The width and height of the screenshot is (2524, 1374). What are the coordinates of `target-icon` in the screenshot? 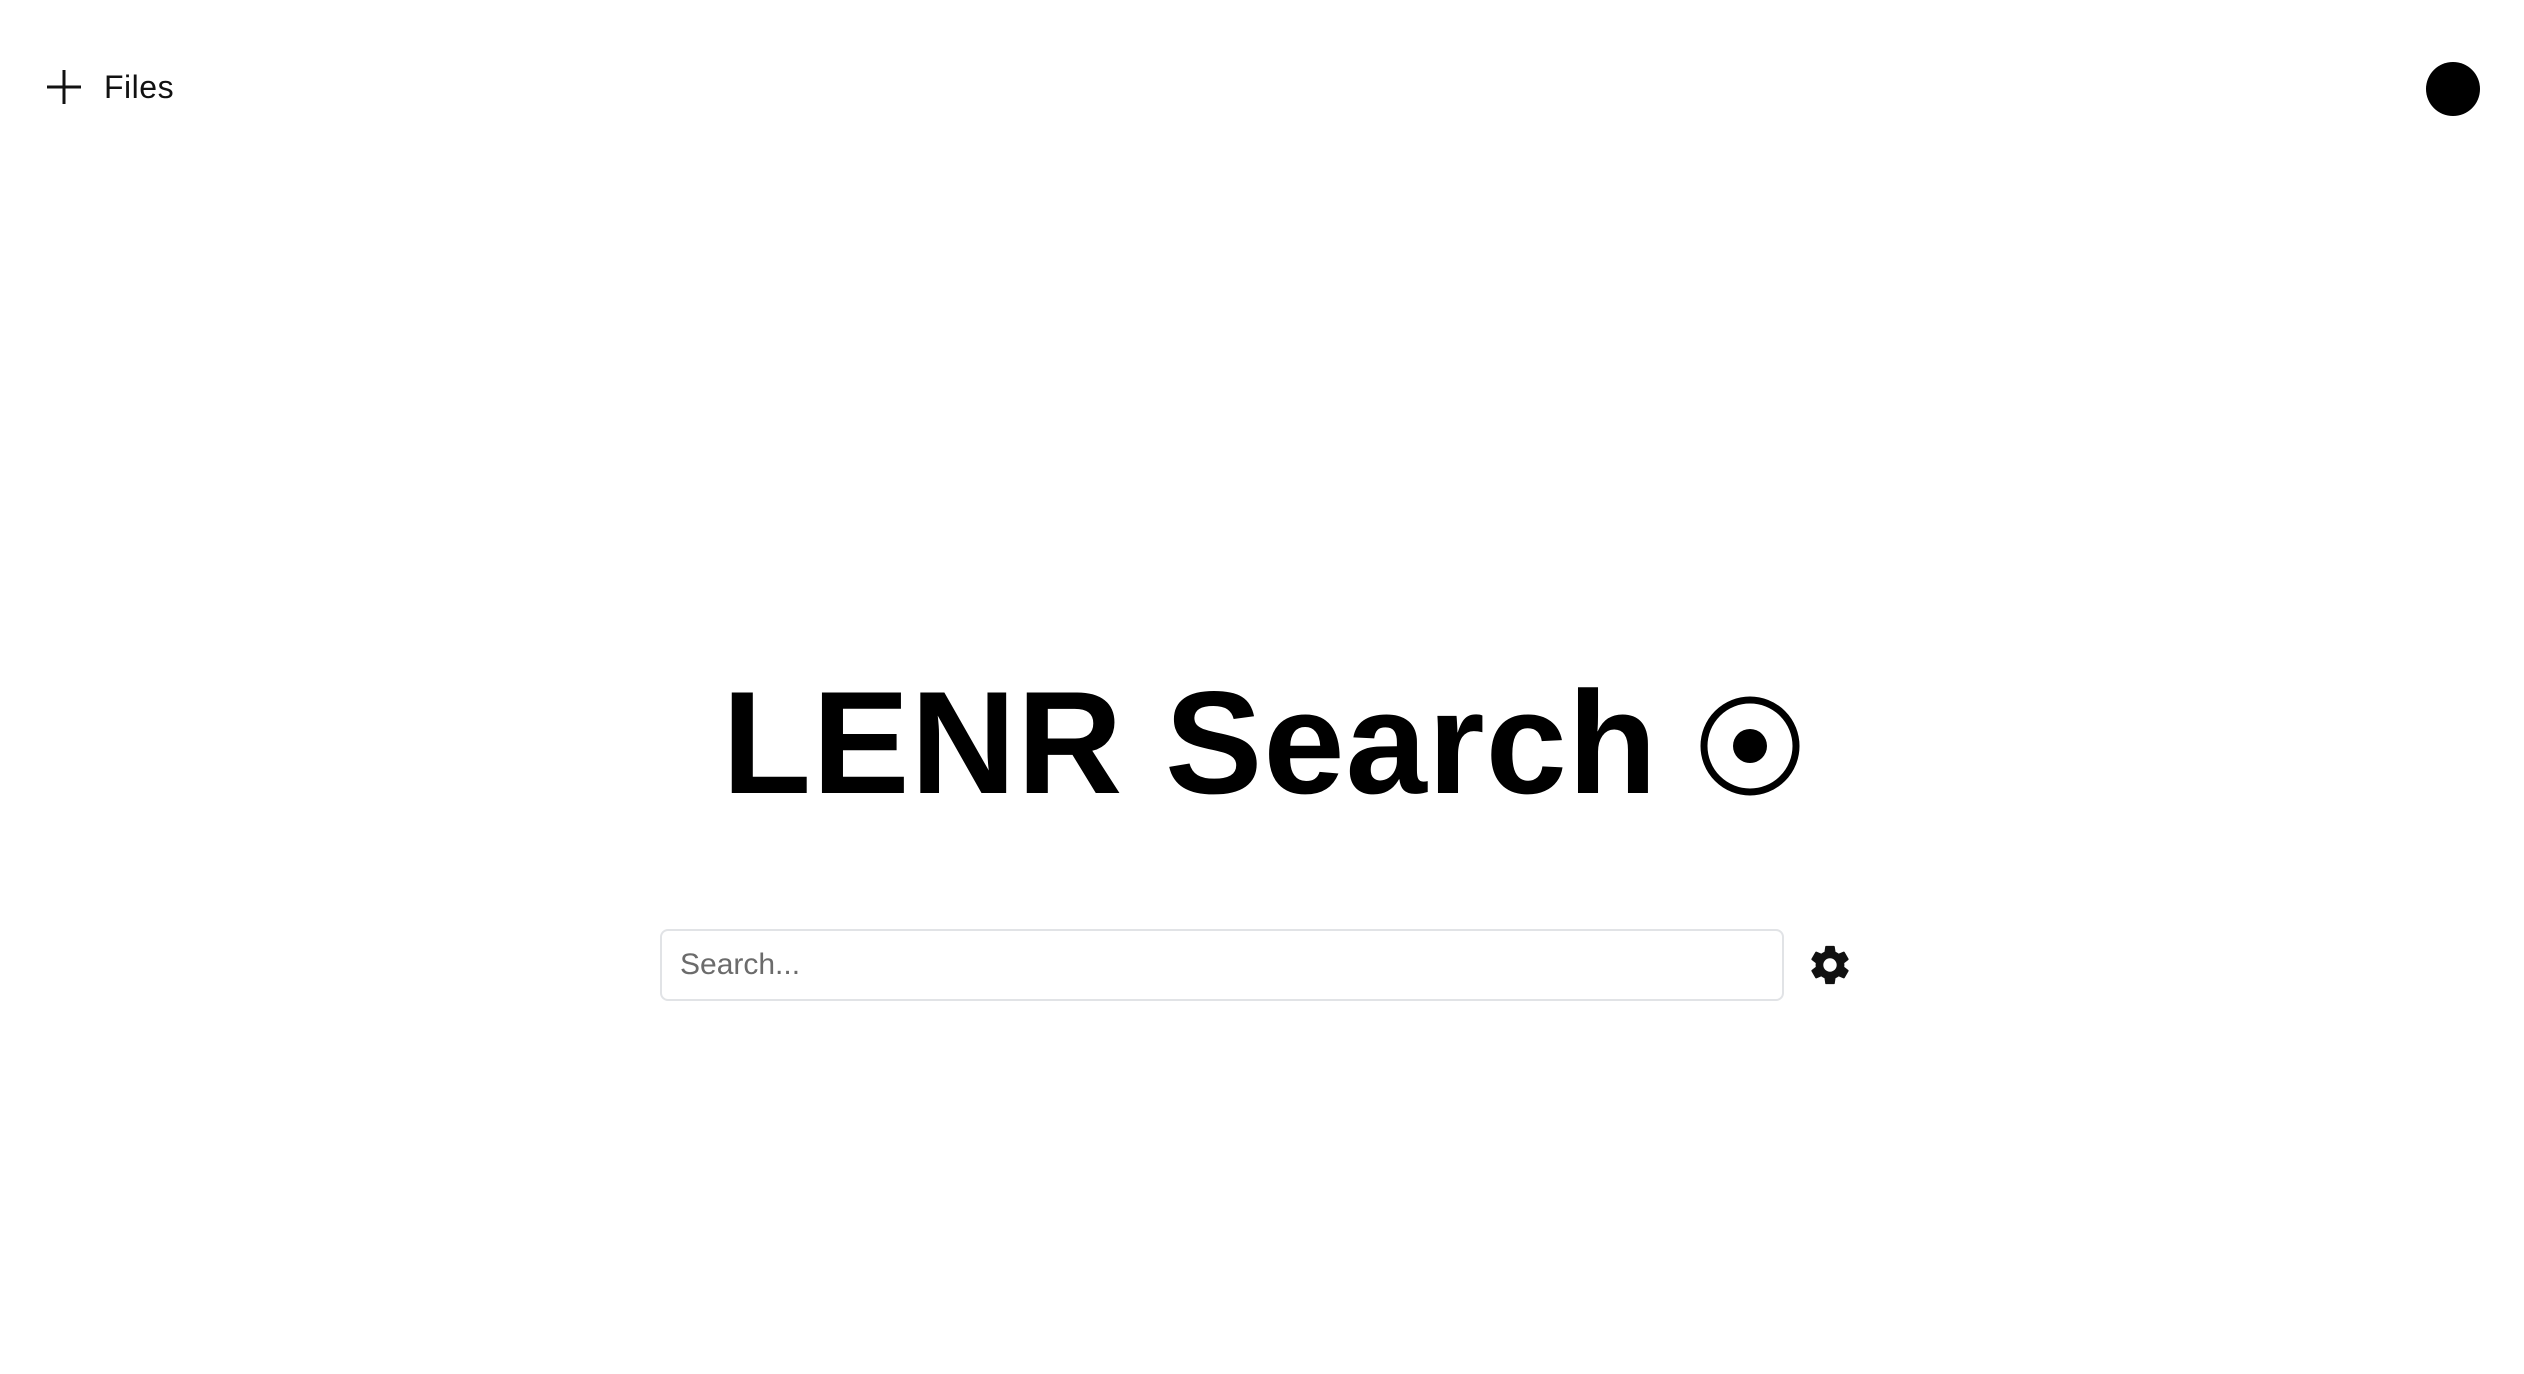 It's located at (1750, 746).